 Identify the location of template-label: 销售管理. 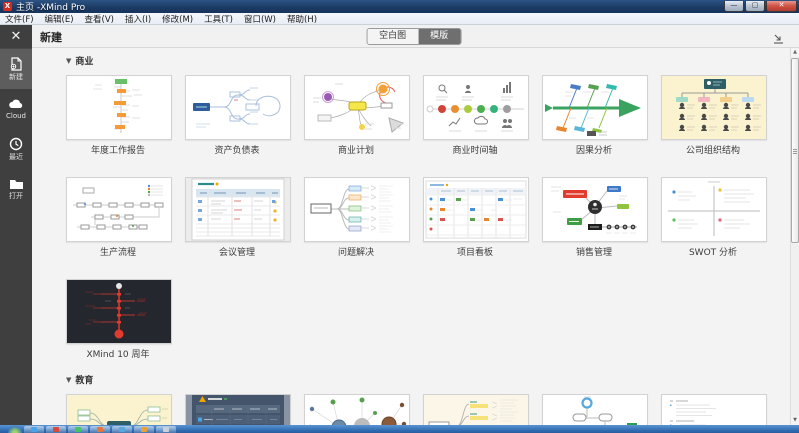
(593, 252).